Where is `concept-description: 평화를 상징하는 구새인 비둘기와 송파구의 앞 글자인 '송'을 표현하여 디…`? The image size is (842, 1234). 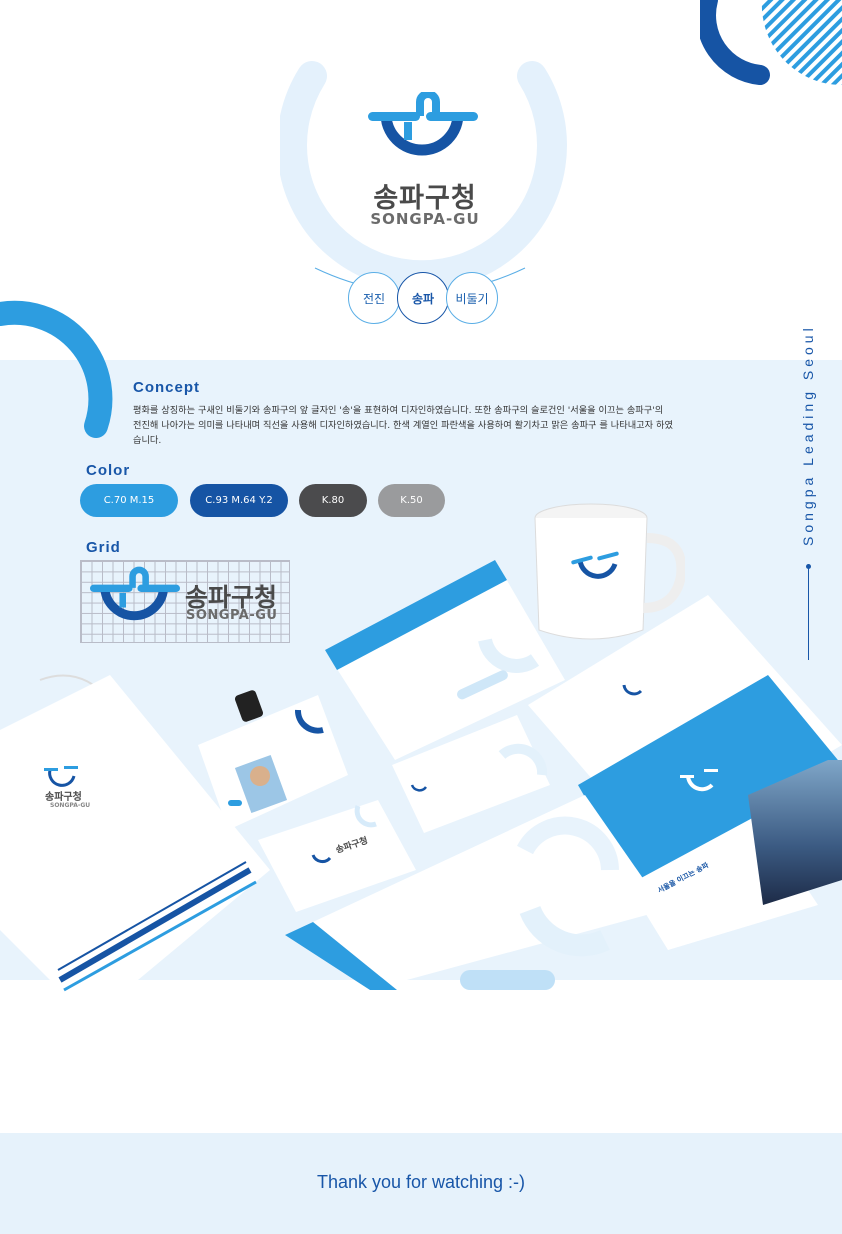 concept-description: 평화를 상징하는 구새인 비둘기와 송파구의 앞 글자인 '송'을 표현하여 디… is located at coordinates (403, 425).